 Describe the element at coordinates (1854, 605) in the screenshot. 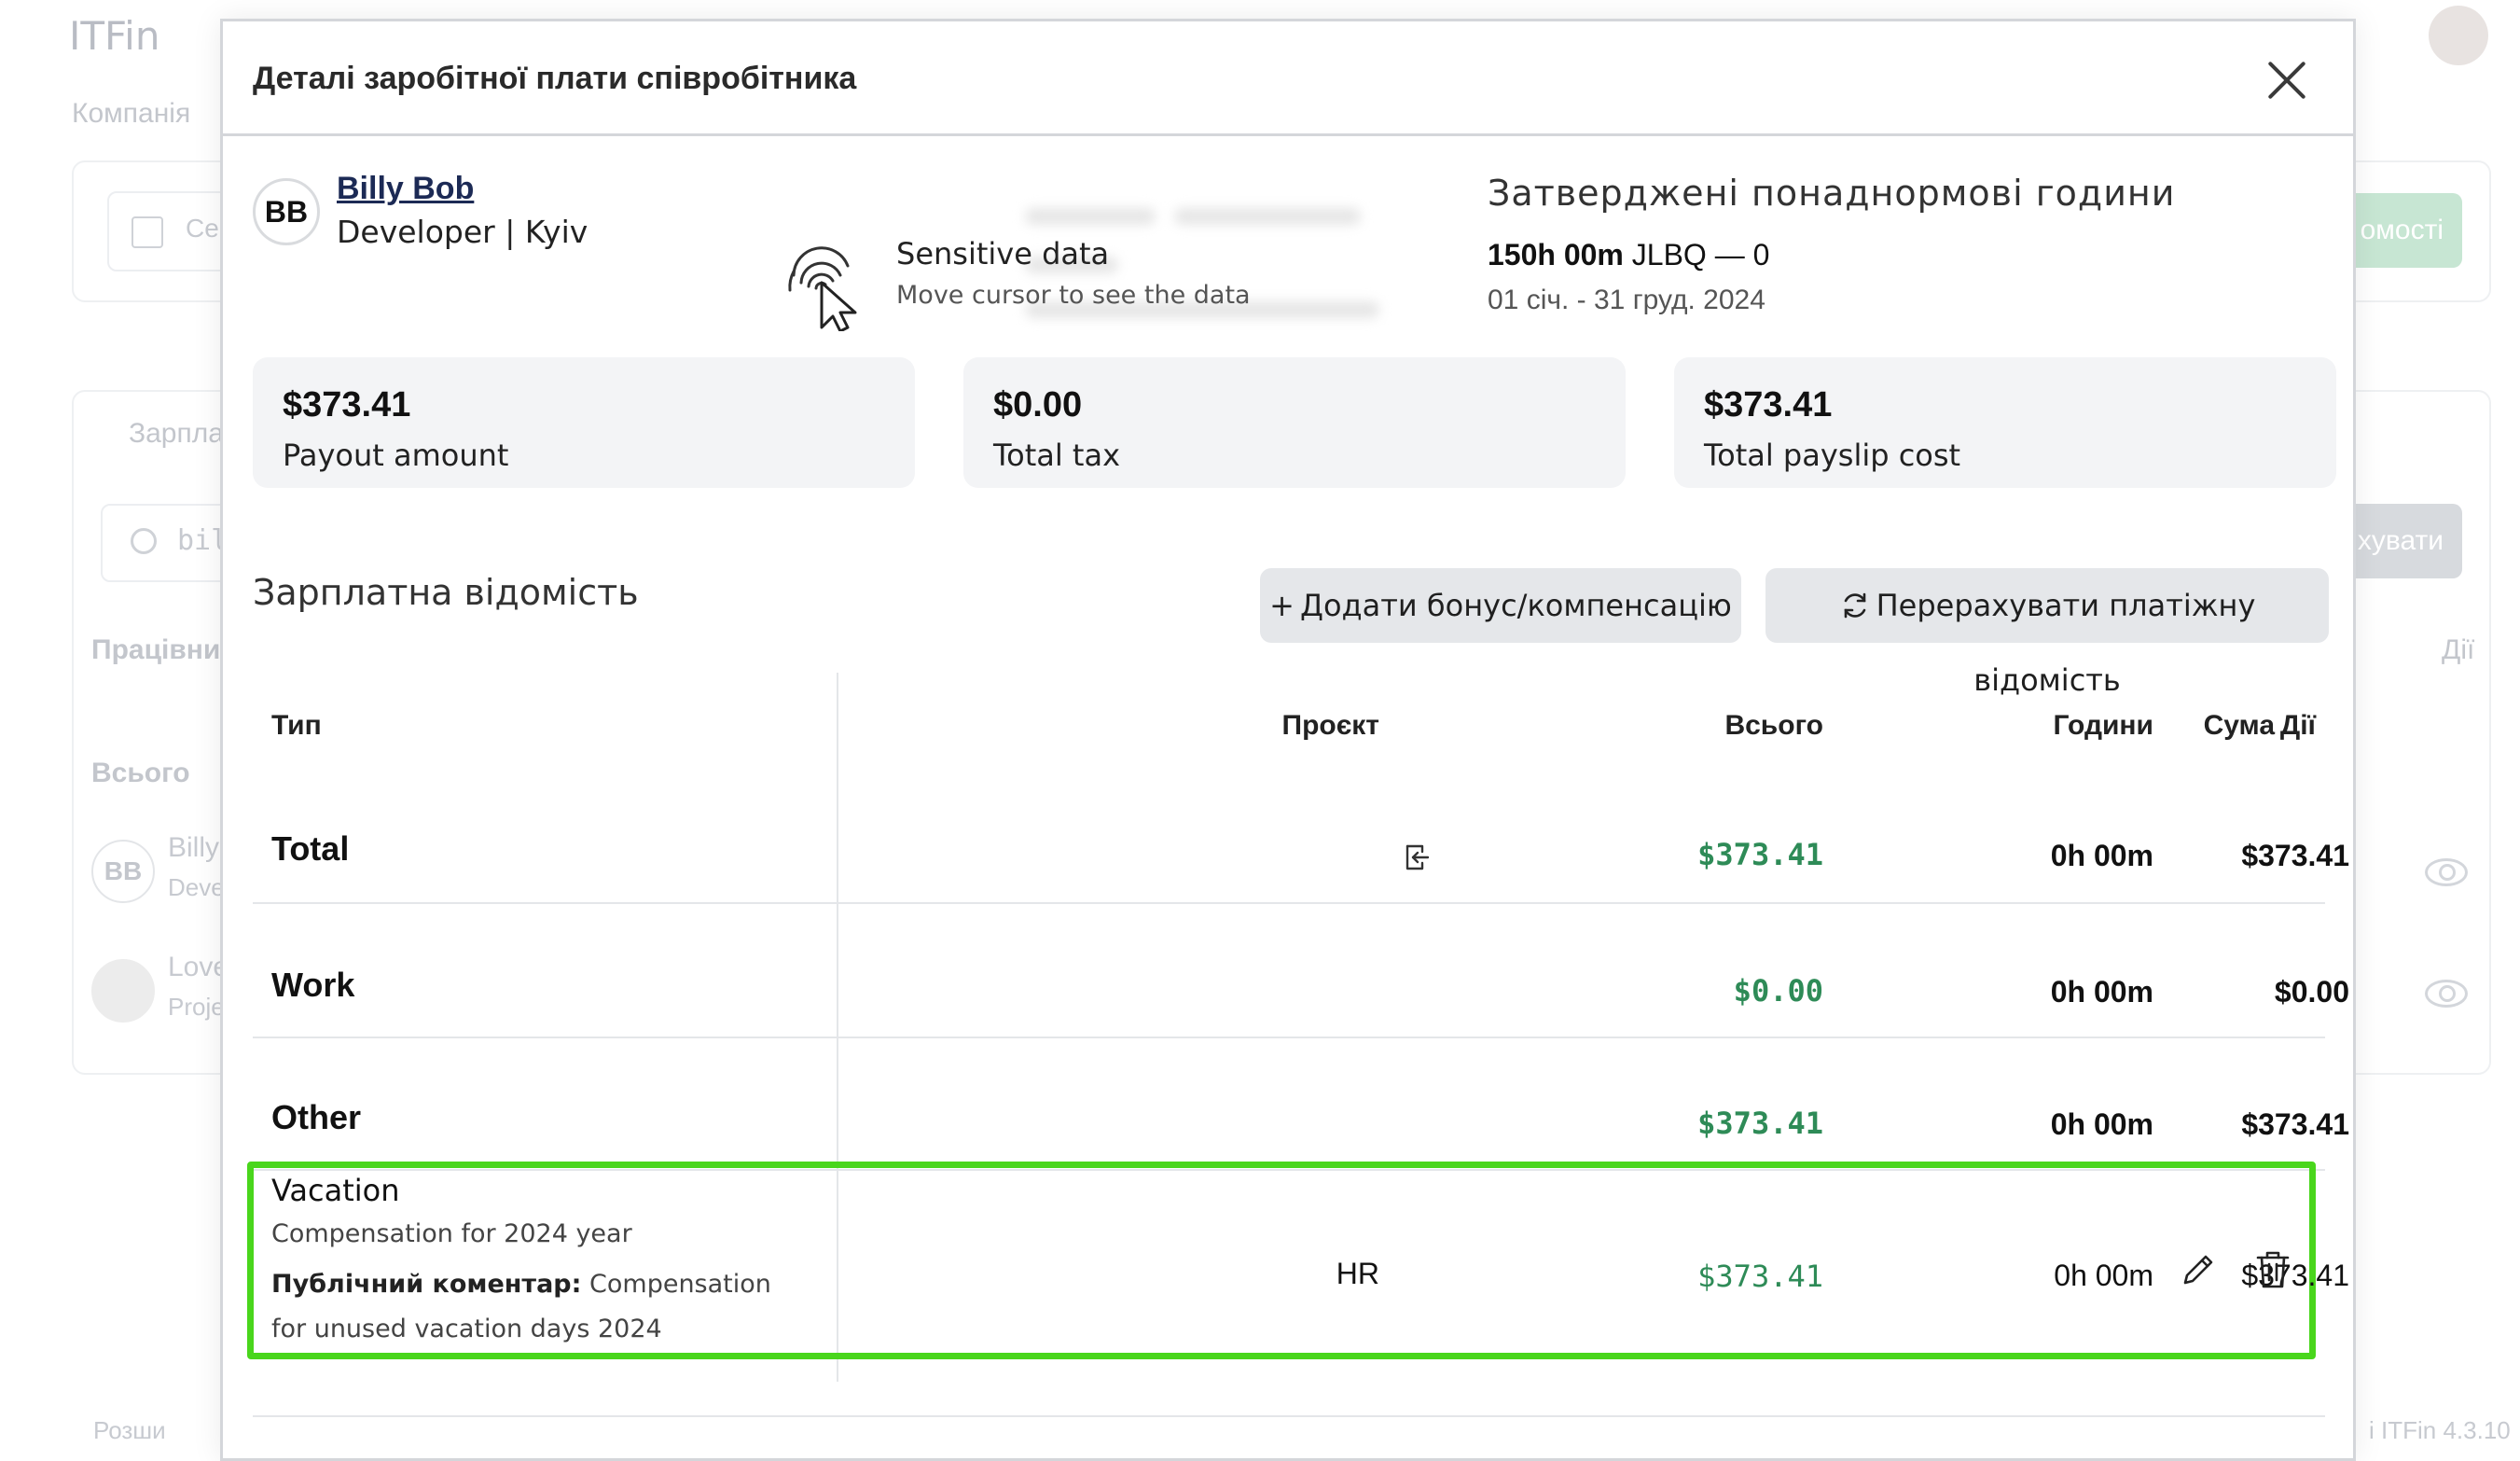

I see `refresh-icon` at that location.